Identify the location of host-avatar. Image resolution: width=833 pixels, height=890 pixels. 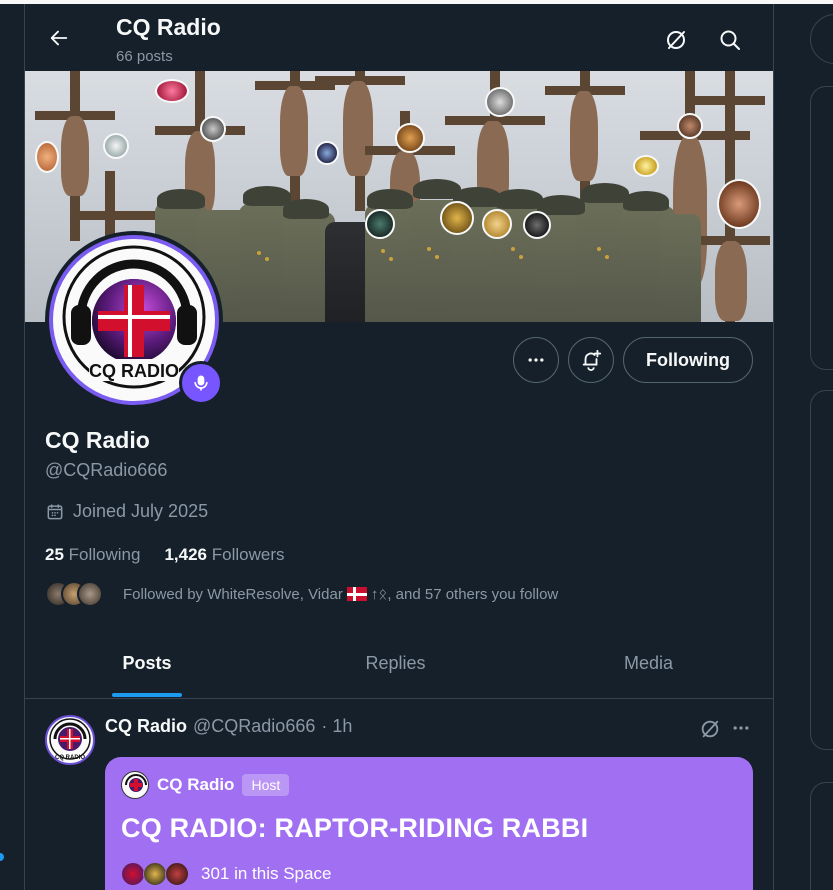
(135, 785).